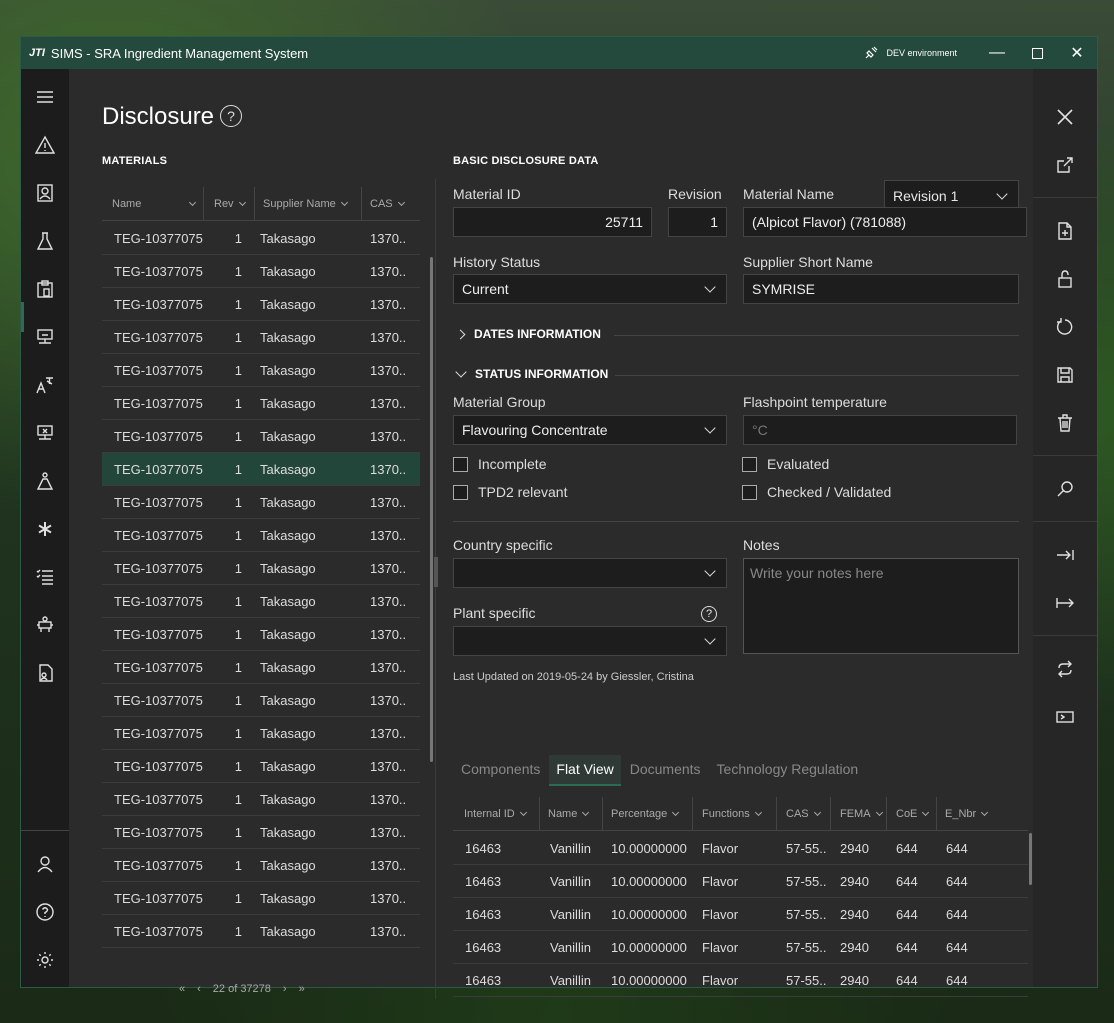  Describe the element at coordinates (885, 222) in the screenshot. I see `material-name-field: (Alpicot Flavor) (781088)` at that location.